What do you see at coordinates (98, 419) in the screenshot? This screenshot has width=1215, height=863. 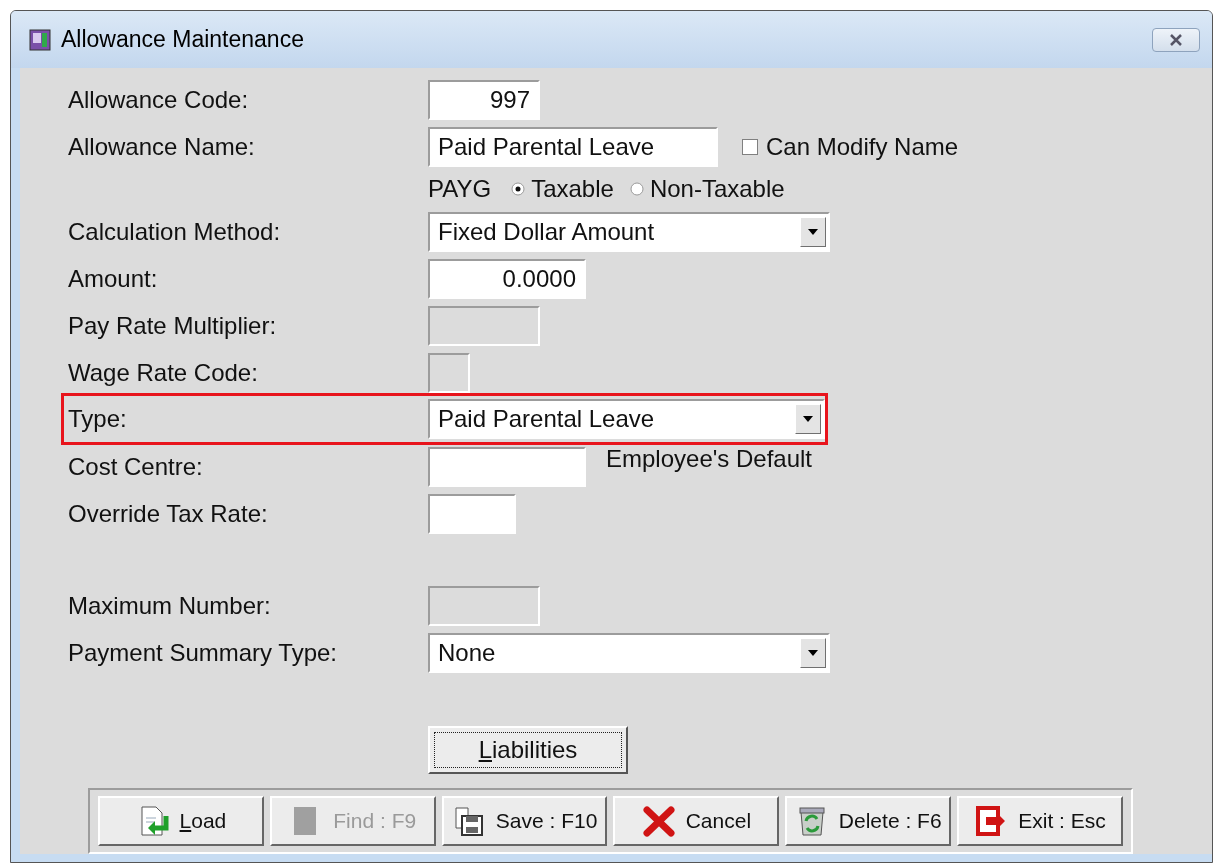 I see `field-label: Type:` at bounding box center [98, 419].